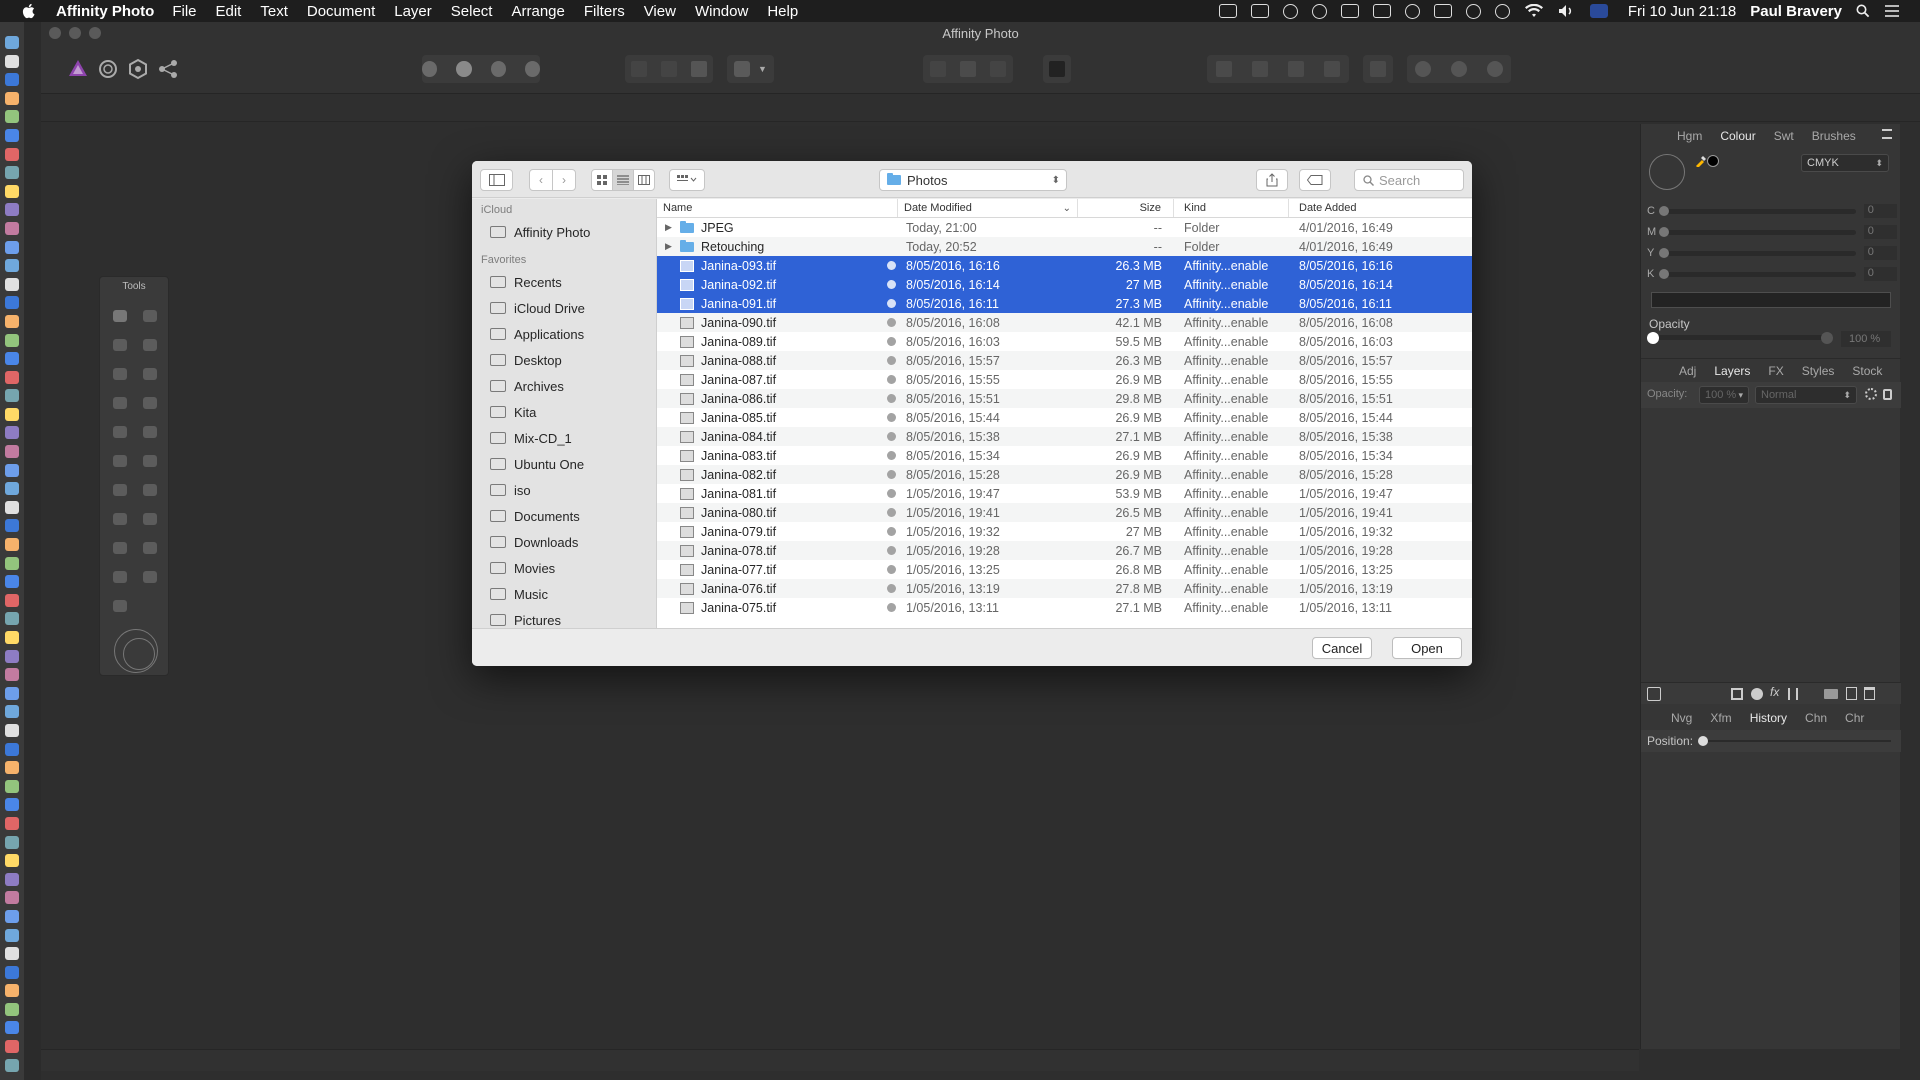 The height and width of the screenshot is (1080, 1920). Describe the element at coordinates (1851, 693) in the screenshot. I see `new-layer-icon` at that location.